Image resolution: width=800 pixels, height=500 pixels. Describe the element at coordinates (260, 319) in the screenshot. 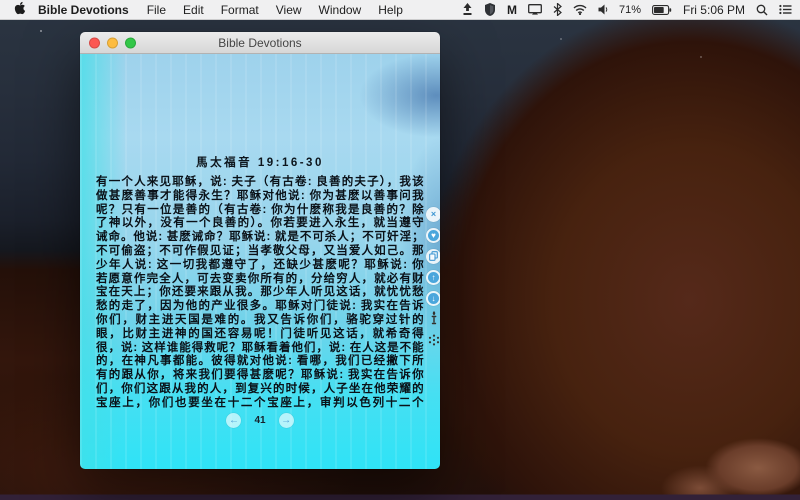

I see `passage-text-line: 你们，财主进天国是难的。我又告诉你们，骆驼穿过针的` at that location.